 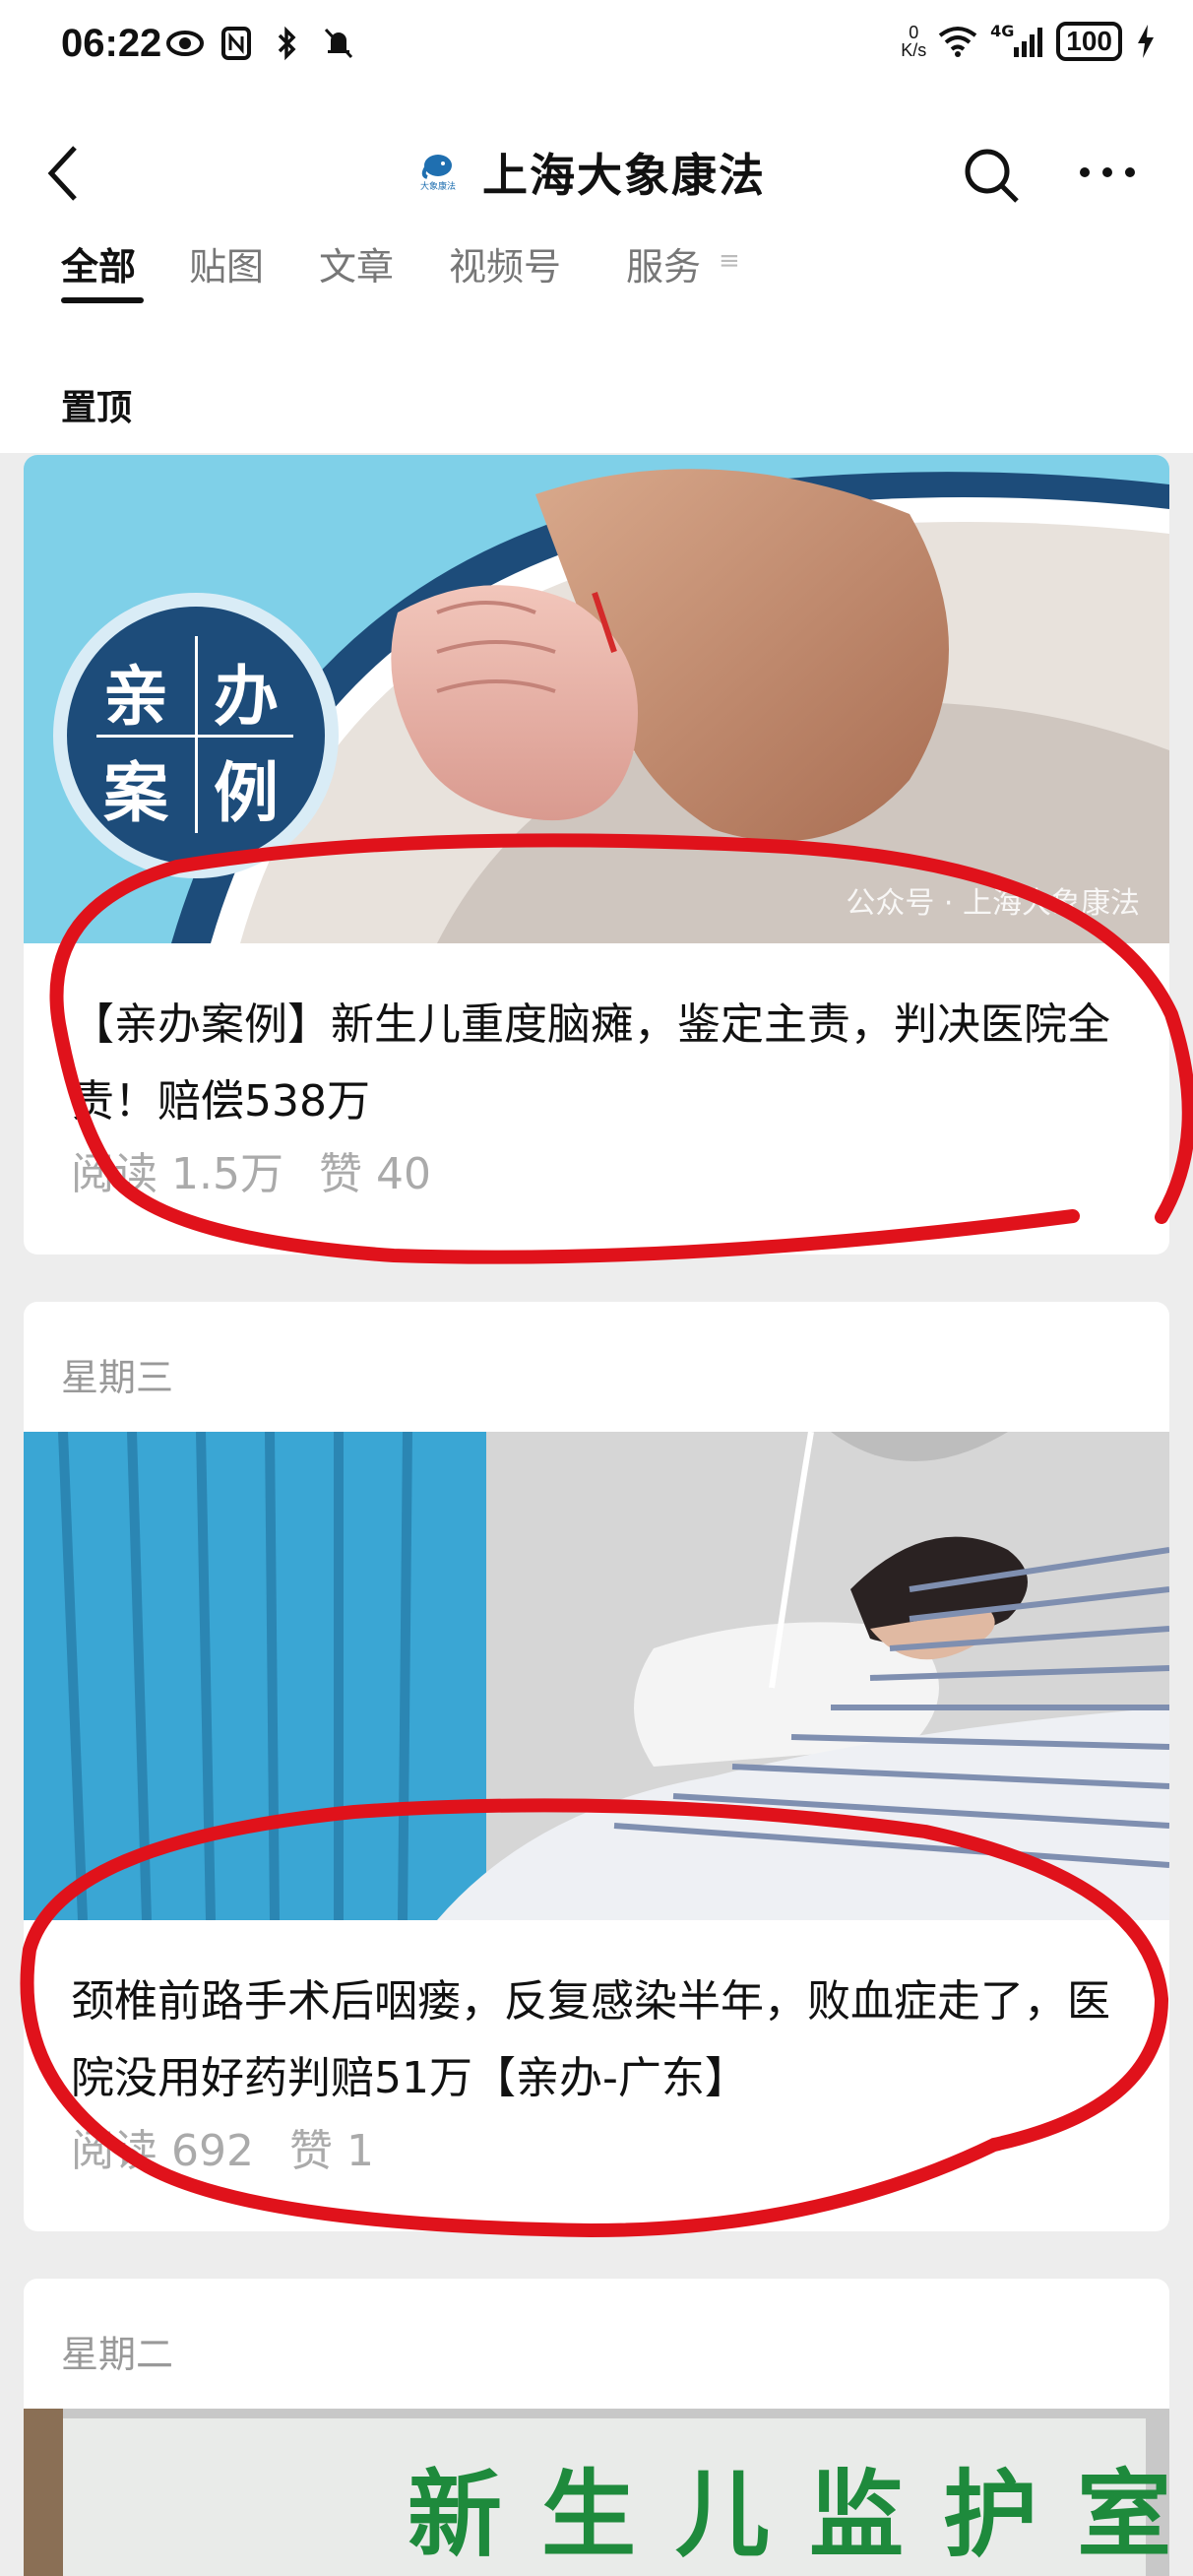 I want to click on badge-char-1: 亲, so click(x=135, y=697).